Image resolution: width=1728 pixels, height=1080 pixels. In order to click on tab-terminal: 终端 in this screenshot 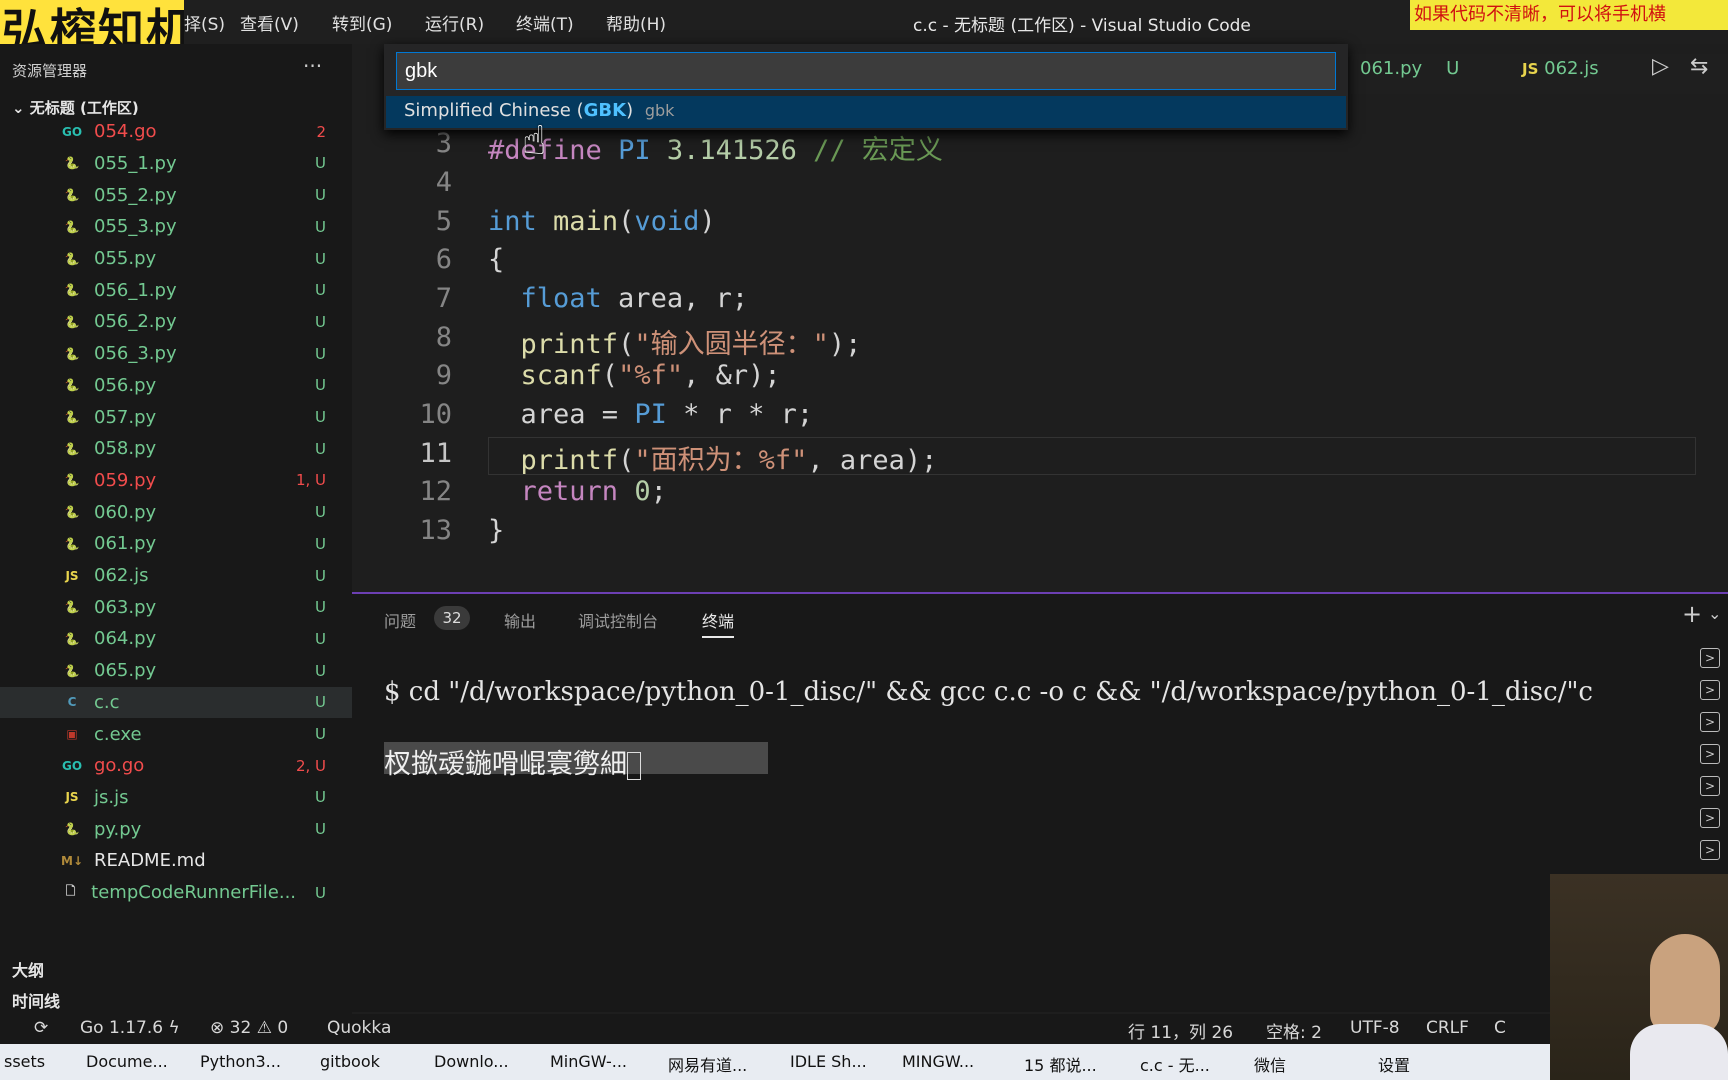, I will do `click(718, 623)`.